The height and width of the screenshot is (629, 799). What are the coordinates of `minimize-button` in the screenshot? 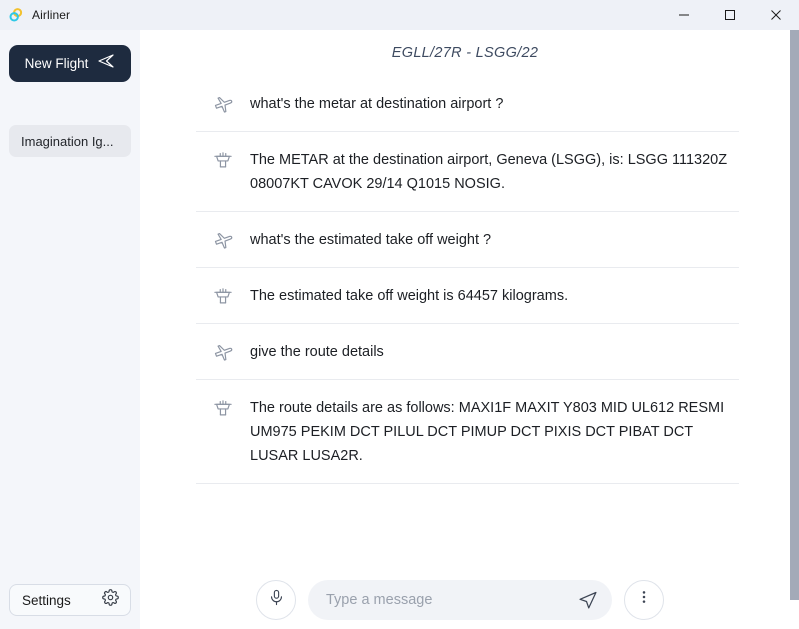 It's located at (684, 15).